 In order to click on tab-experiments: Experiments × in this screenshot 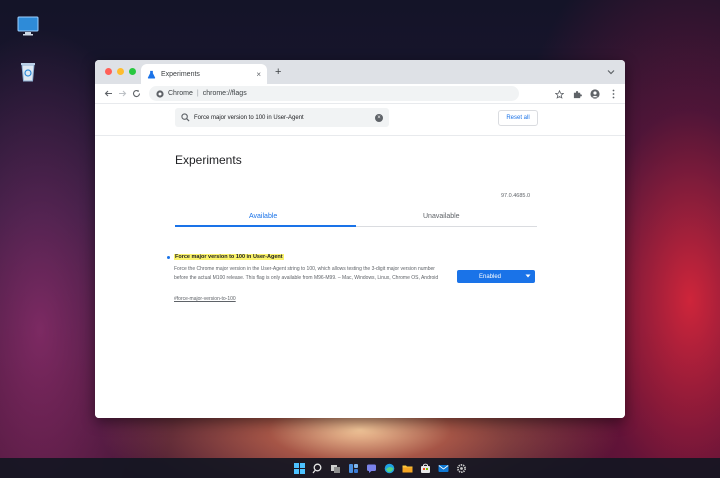, I will do `click(204, 74)`.